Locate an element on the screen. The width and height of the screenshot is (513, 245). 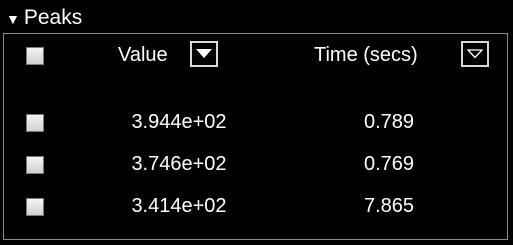
time-column-menu-button is located at coordinates (475, 54).